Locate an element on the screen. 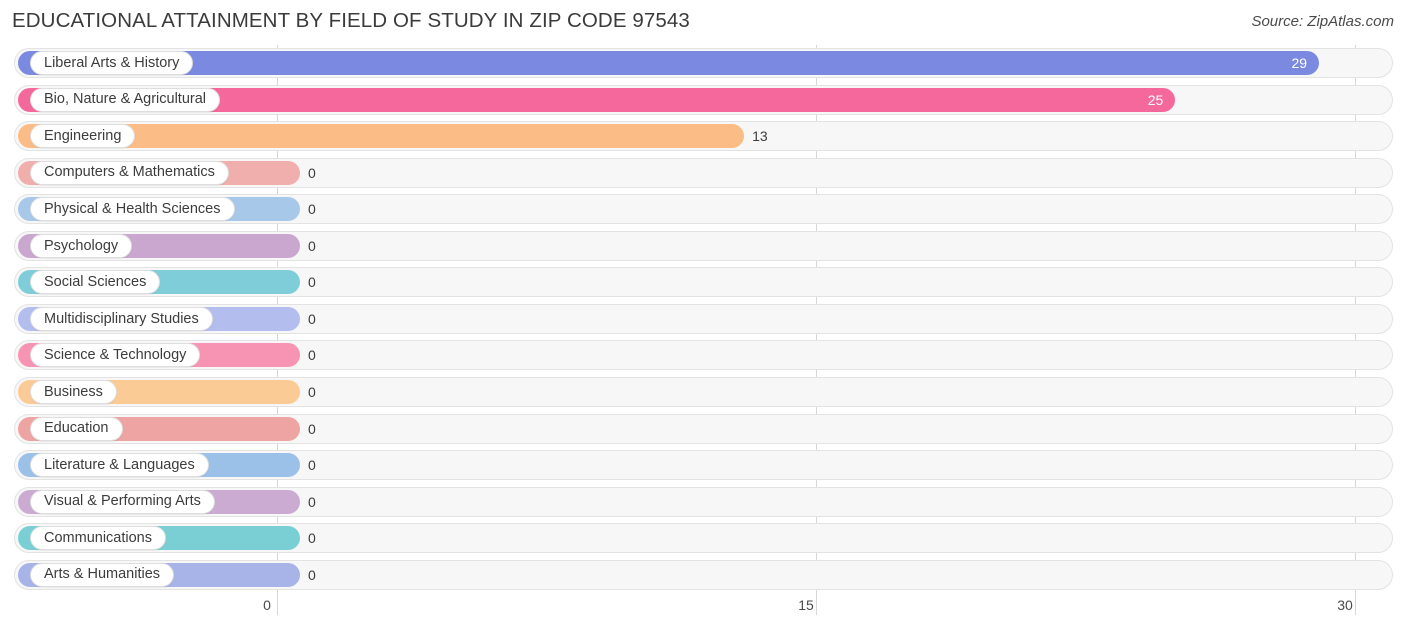  bar-row: Visual & Performing Arts 0 is located at coordinates (703, 502).